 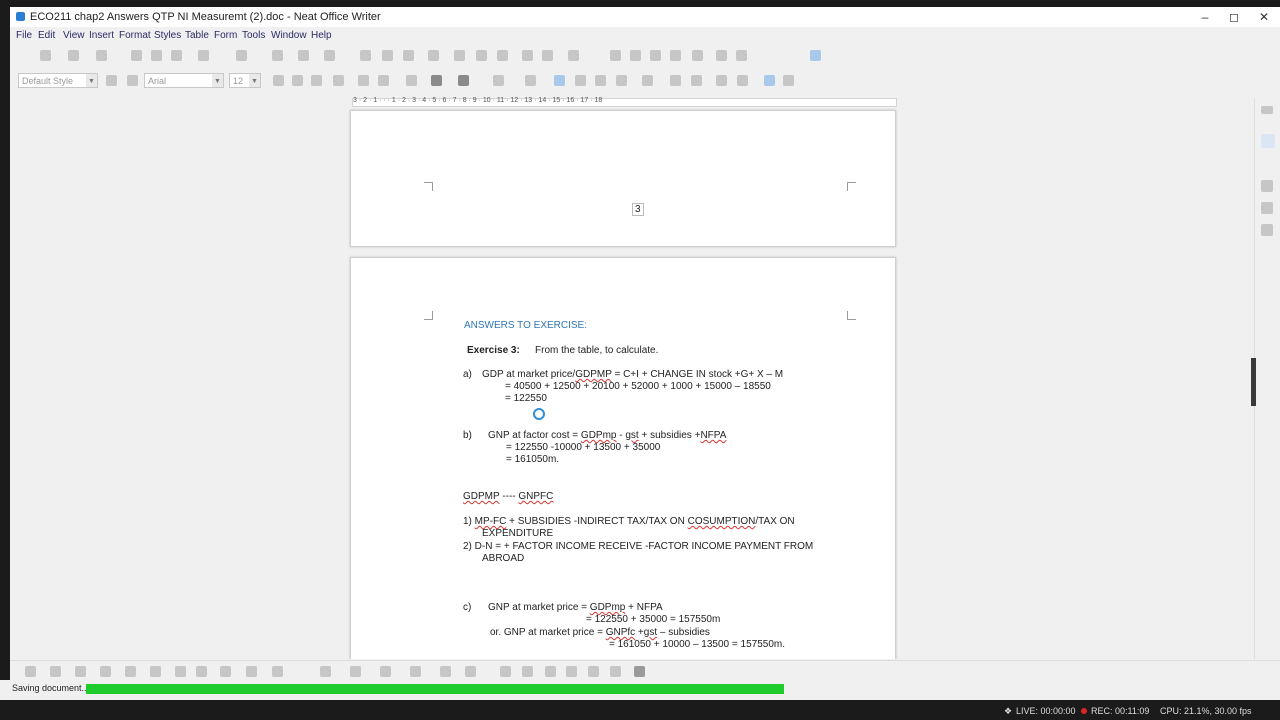 What do you see at coordinates (1268, 141) in the screenshot?
I see `properties-icon` at bounding box center [1268, 141].